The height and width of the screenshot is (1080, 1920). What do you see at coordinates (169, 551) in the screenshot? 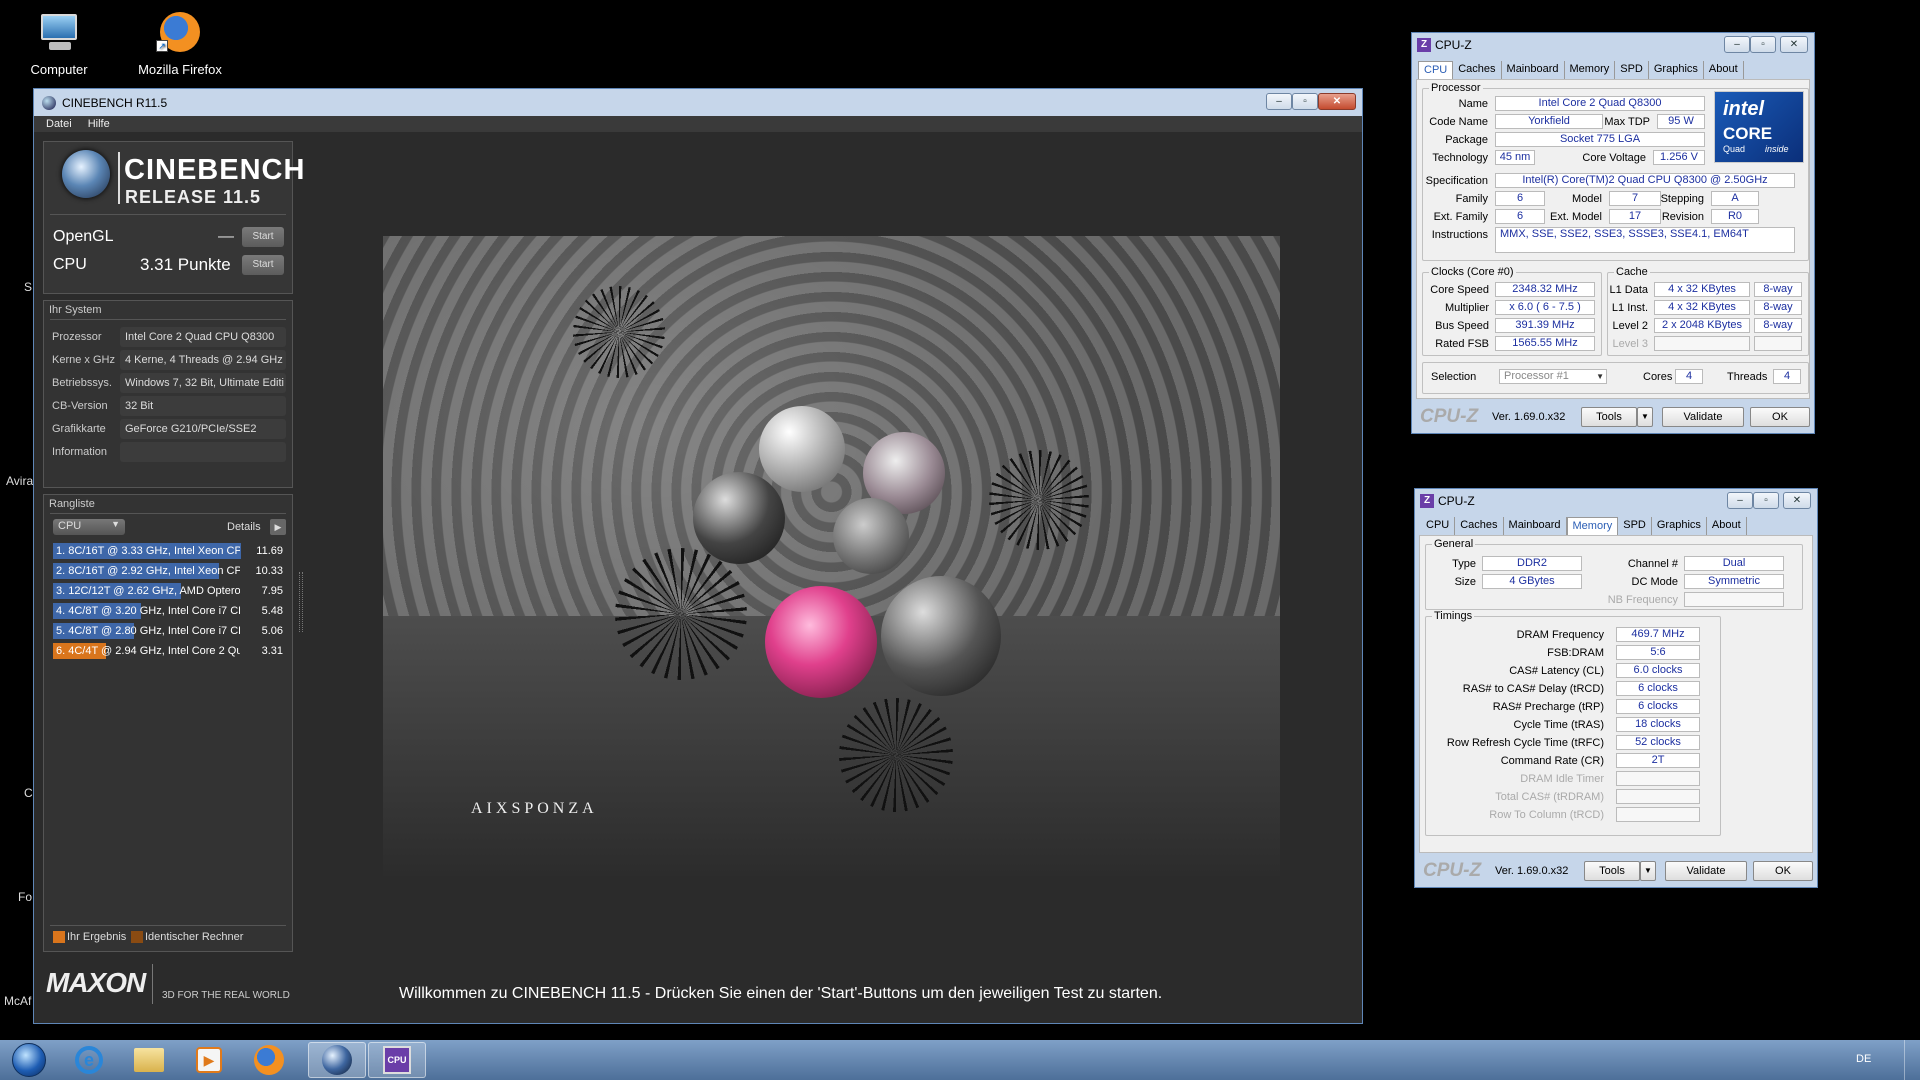
I see `ranking-row: 1. 8C/16T @ 3.33 GHz, Intel Xeon CP 11.69` at bounding box center [169, 551].